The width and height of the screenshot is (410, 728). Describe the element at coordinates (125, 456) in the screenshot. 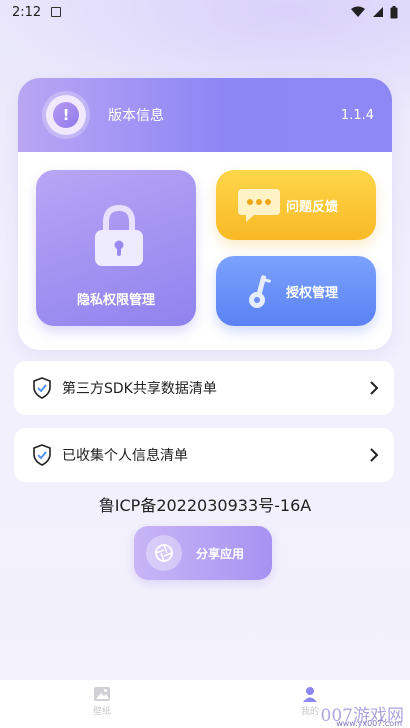

I see `personal-info-list-label: 已收集个人信息清单` at that location.